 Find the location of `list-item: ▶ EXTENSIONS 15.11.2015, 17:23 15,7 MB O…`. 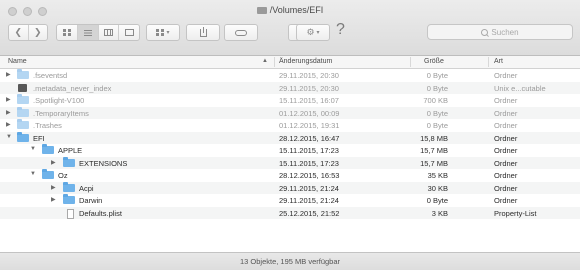

list-item: ▶ EXTENSIONS 15.11.2015, 17:23 15,7 MB O… is located at coordinates (290, 162).